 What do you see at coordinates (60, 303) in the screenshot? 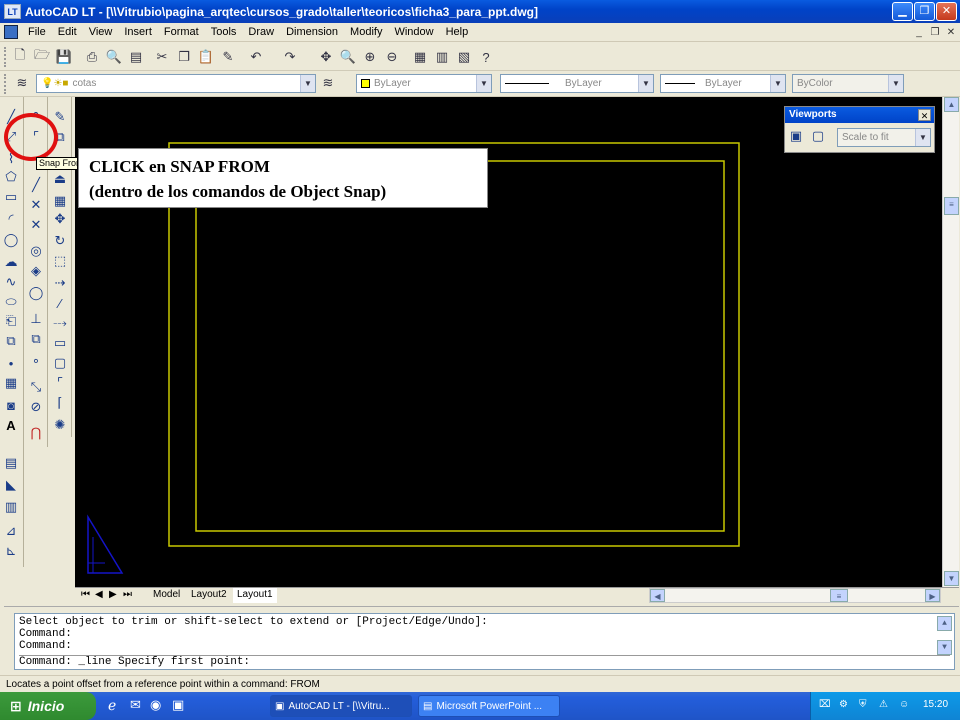
I see `trim-icon: ⁄` at bounding box center [60, 303].